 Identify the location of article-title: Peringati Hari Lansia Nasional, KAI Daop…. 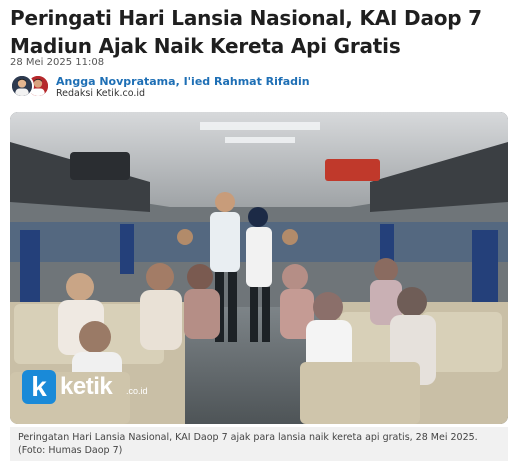
(246, 32).